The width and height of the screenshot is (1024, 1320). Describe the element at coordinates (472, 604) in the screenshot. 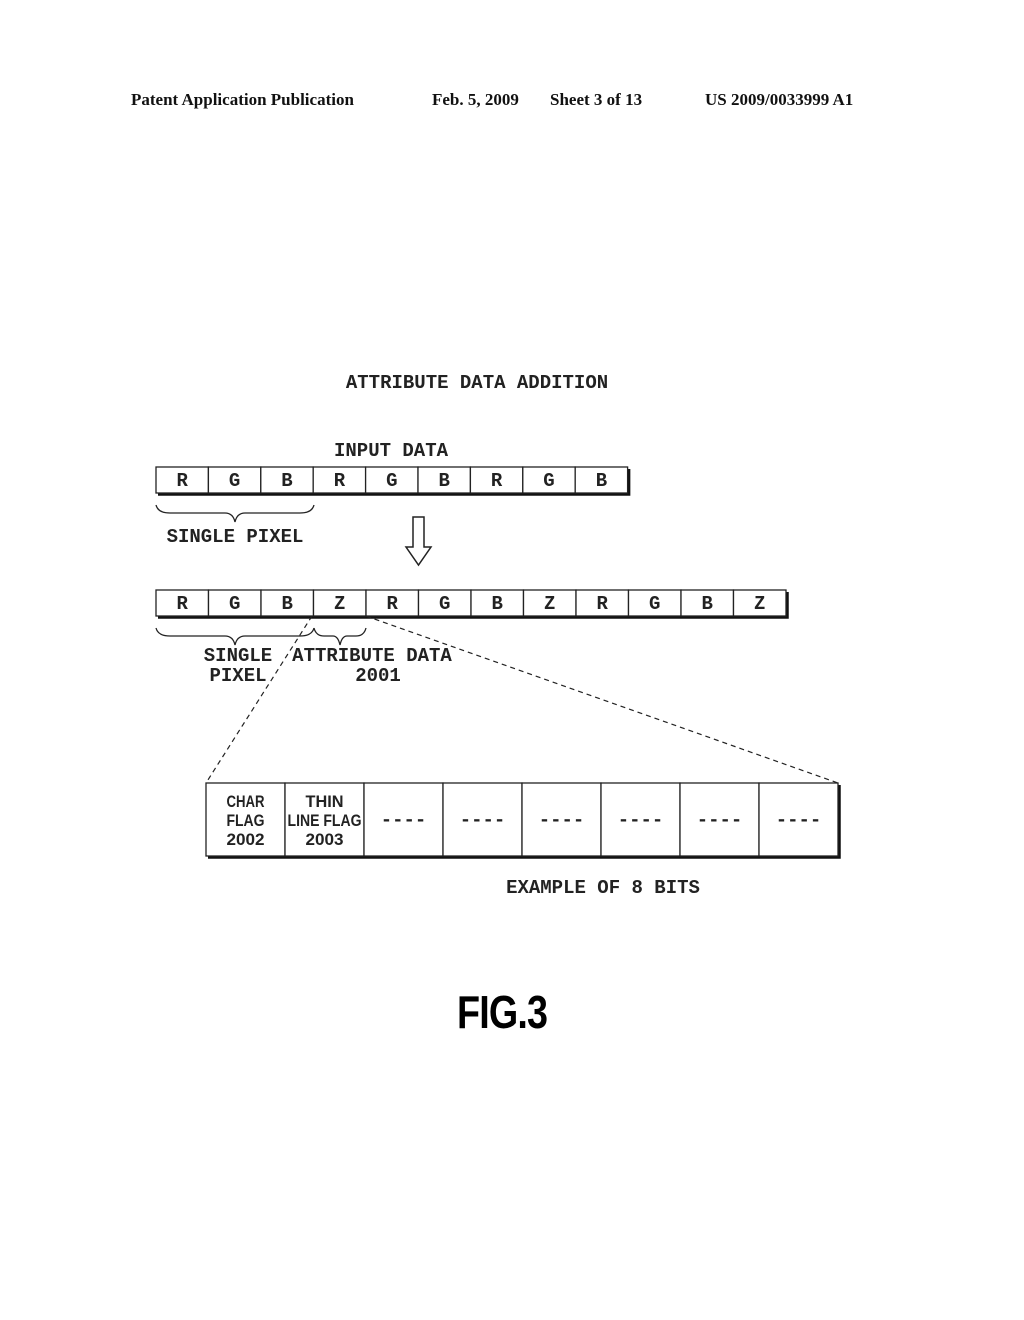

I see `output-data-row: RGBZRGBZRGBZ` at that location.